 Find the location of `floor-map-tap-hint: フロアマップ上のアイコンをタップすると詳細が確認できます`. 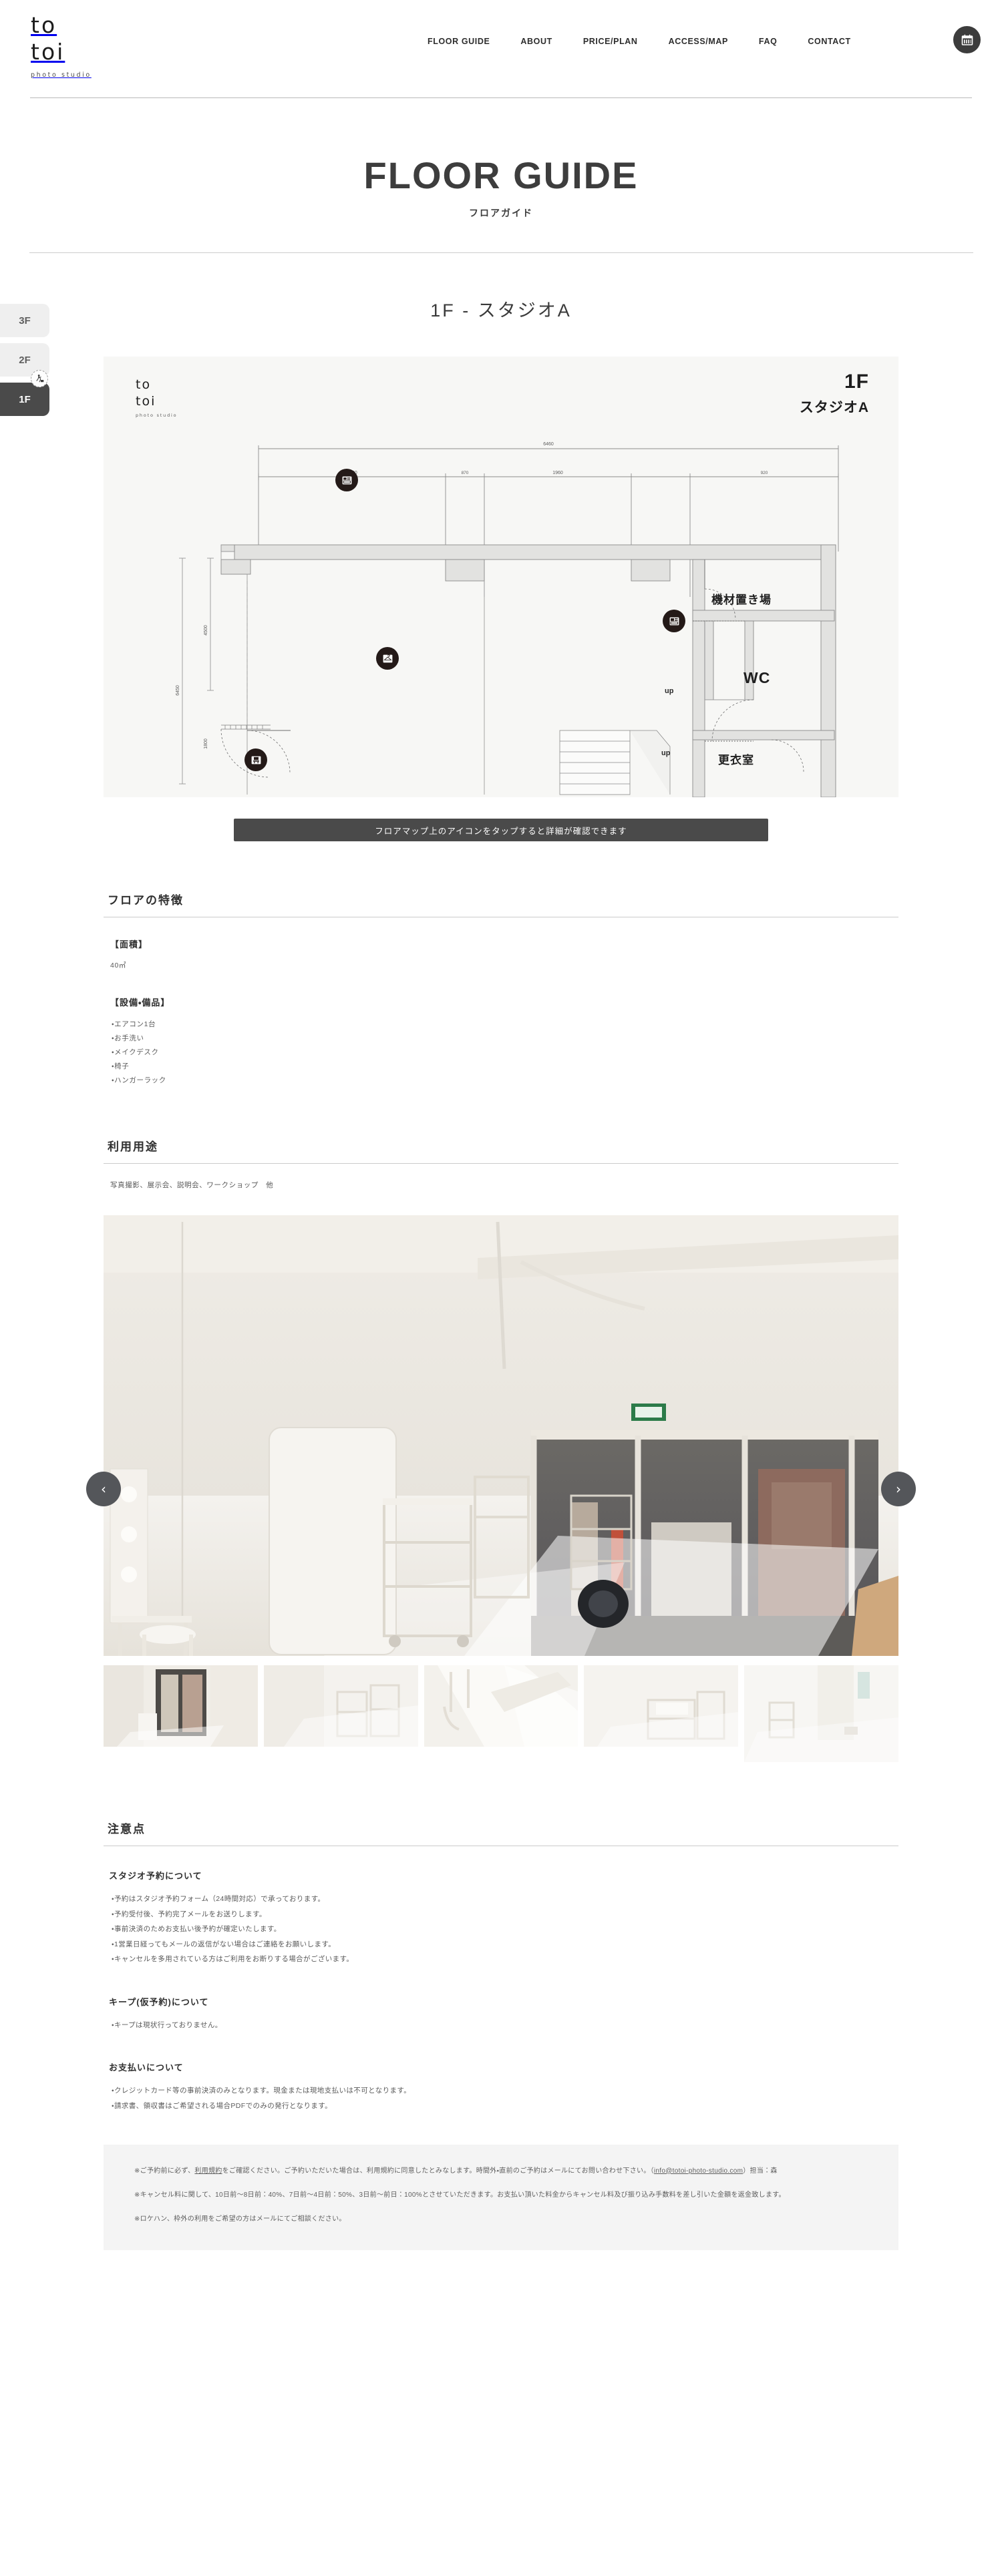

floor-map-tap-hint: フロアマップ上のアイコンをタップすると詳細が確認できます is located at coordinates (501, 830).